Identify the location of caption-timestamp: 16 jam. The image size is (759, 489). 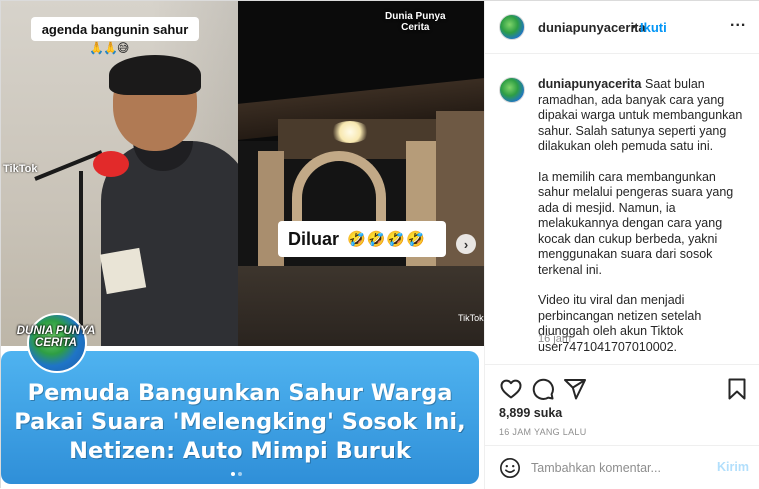
(555, 339).